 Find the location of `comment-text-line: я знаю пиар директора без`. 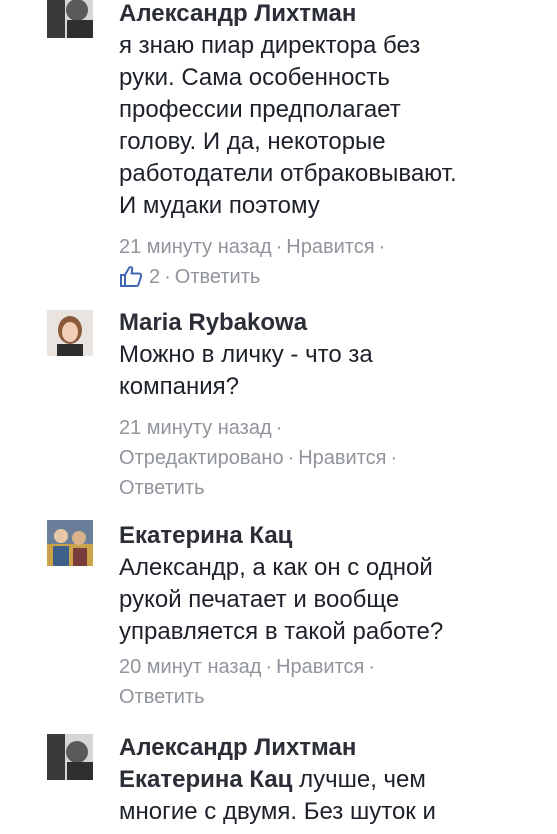

comment-text-line: я знаю пиар директора без is located at coordinates (270, 45).